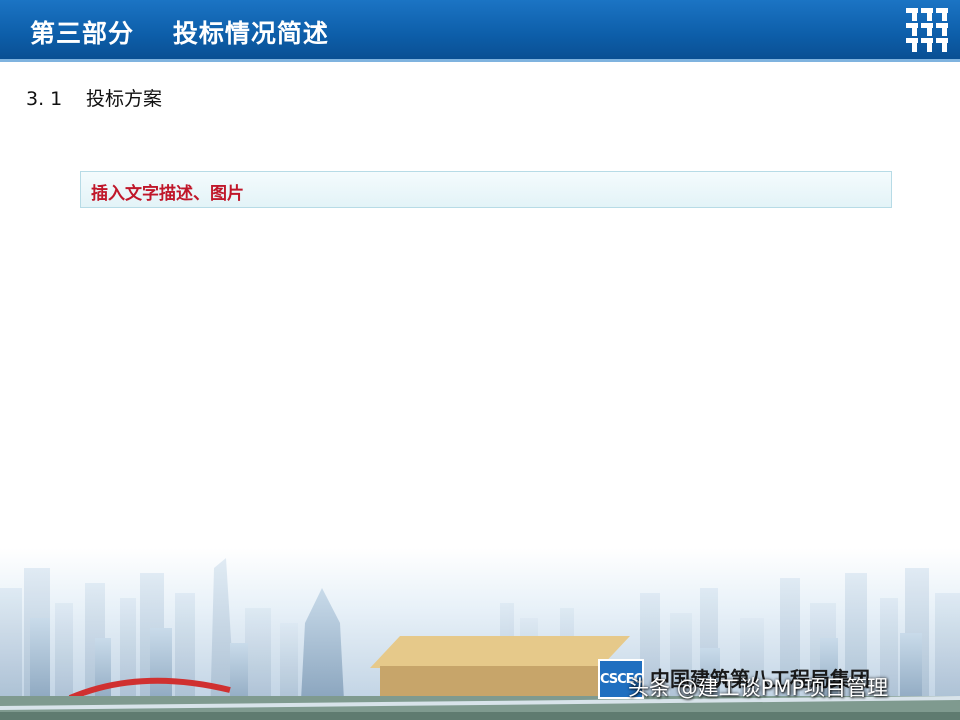  Describe the element at coordinates (927, 30) in the screenshot. I see `company-grid-logo-icon` at that location.